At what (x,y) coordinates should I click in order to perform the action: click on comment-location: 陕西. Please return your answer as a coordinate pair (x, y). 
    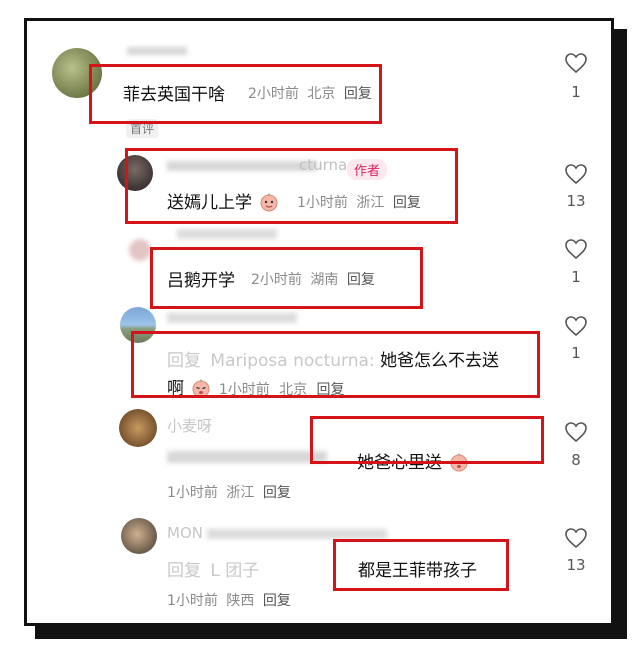
    Looking at the image, I should click on (240, 601).